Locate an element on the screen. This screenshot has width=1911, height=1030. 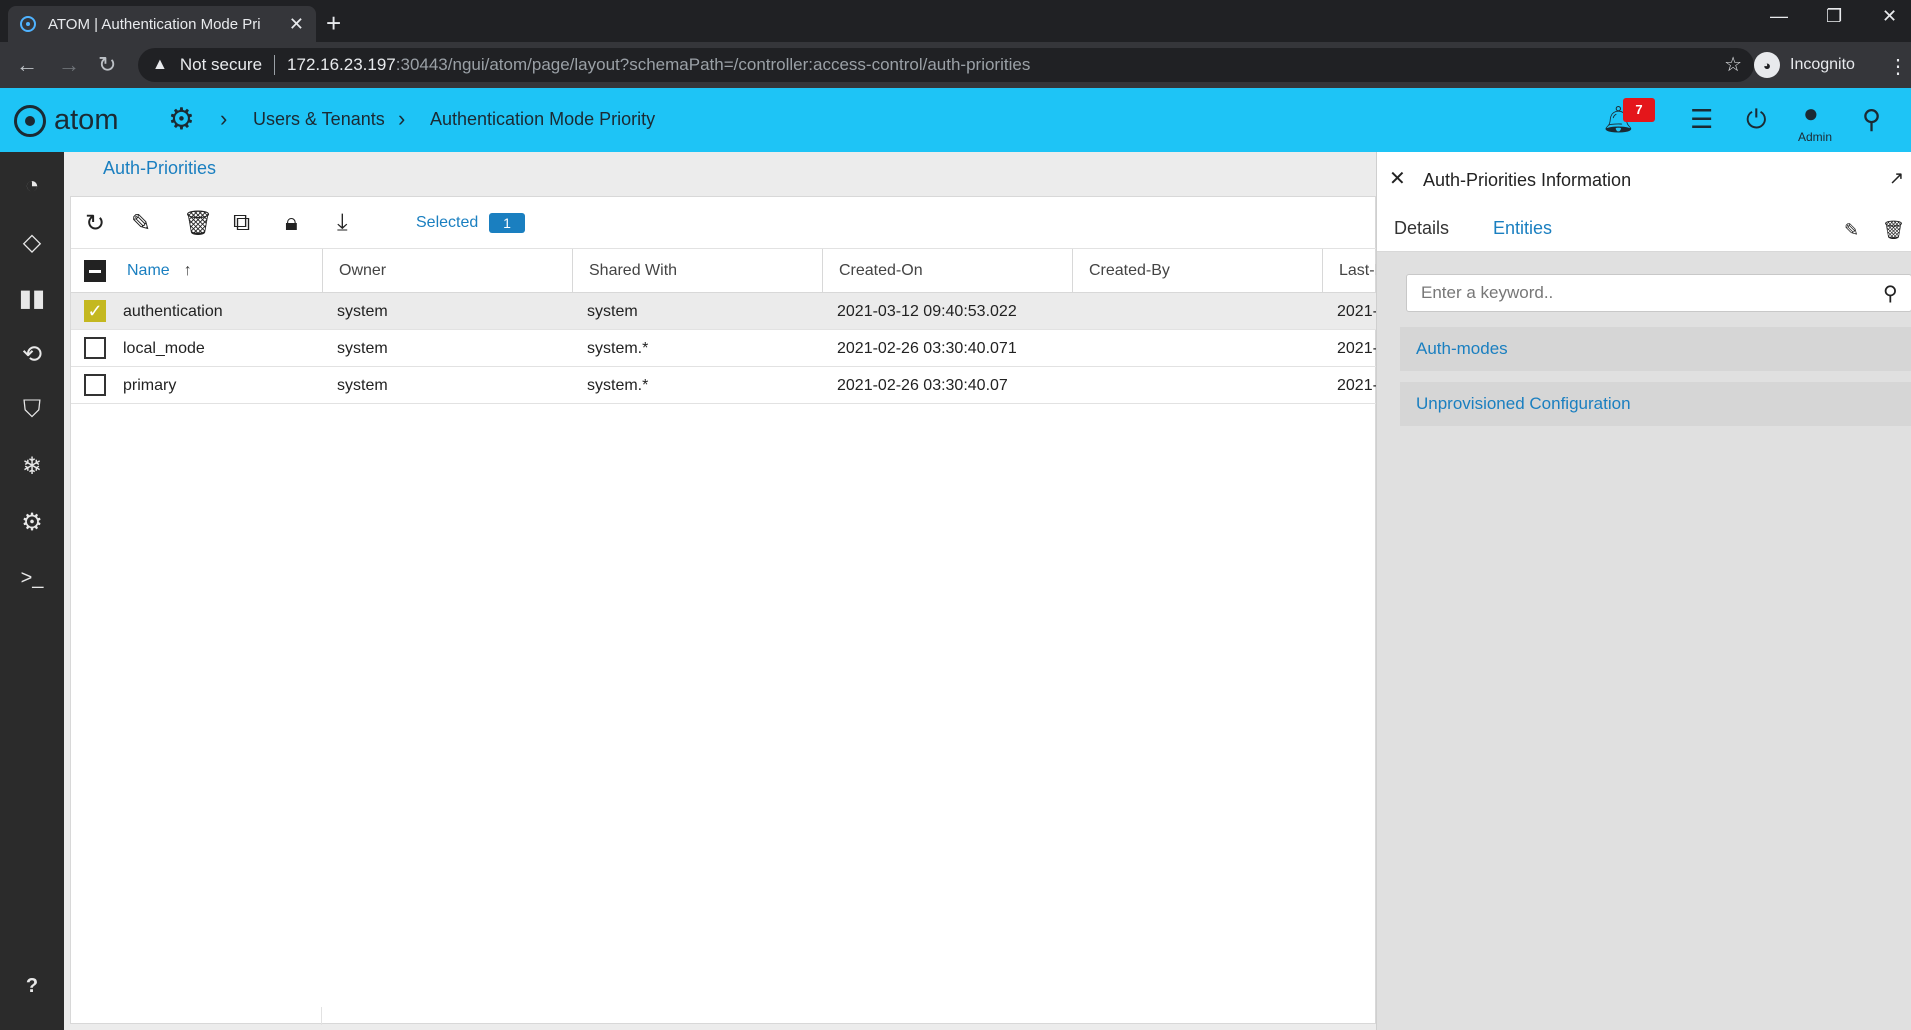
browser-tab: ATOM | Authentication Mode Pri ✕ is located at coordinates (162, 24).